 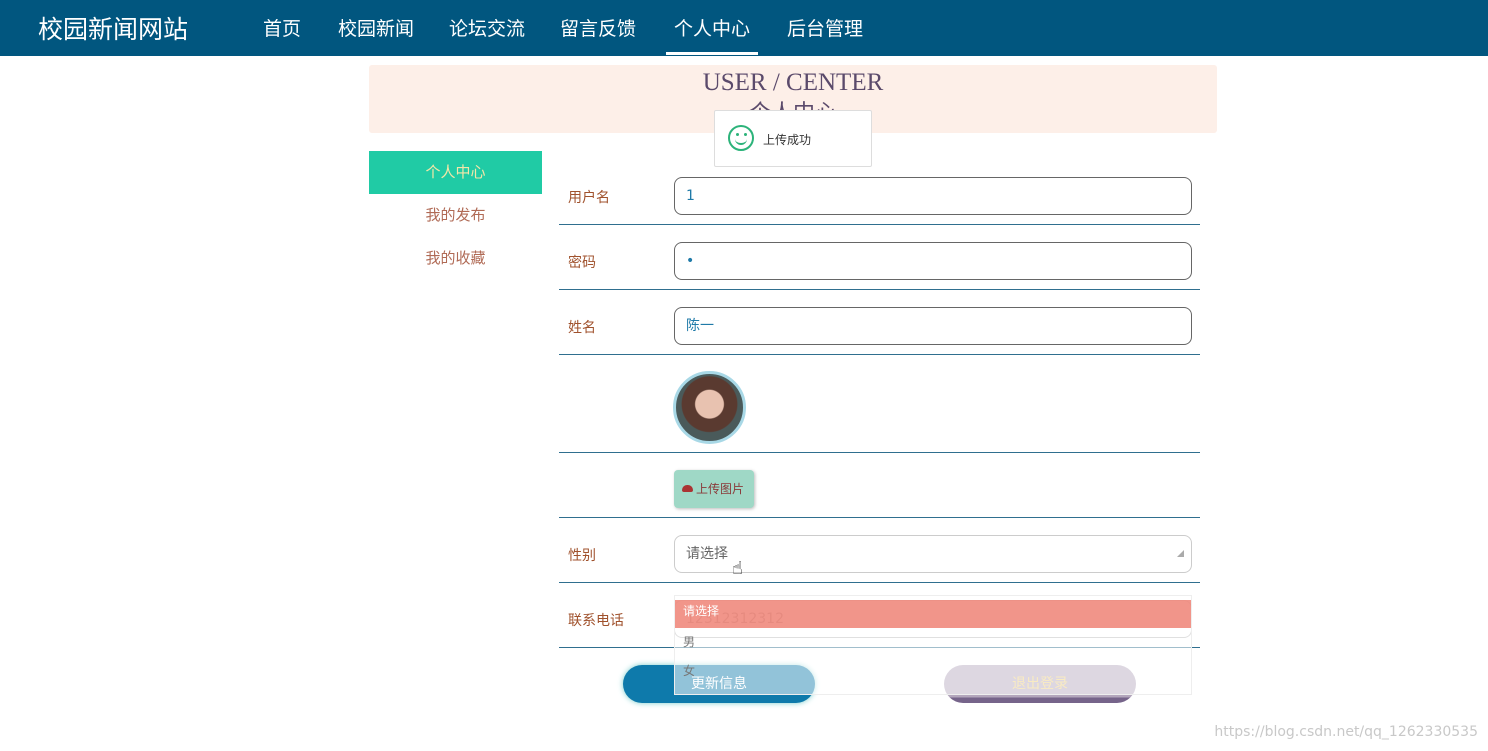 What do you see at coordinates (707, 554) in the screenshot?
I see `gender-placeholder: 请选择` at bounding box center [707, 554].